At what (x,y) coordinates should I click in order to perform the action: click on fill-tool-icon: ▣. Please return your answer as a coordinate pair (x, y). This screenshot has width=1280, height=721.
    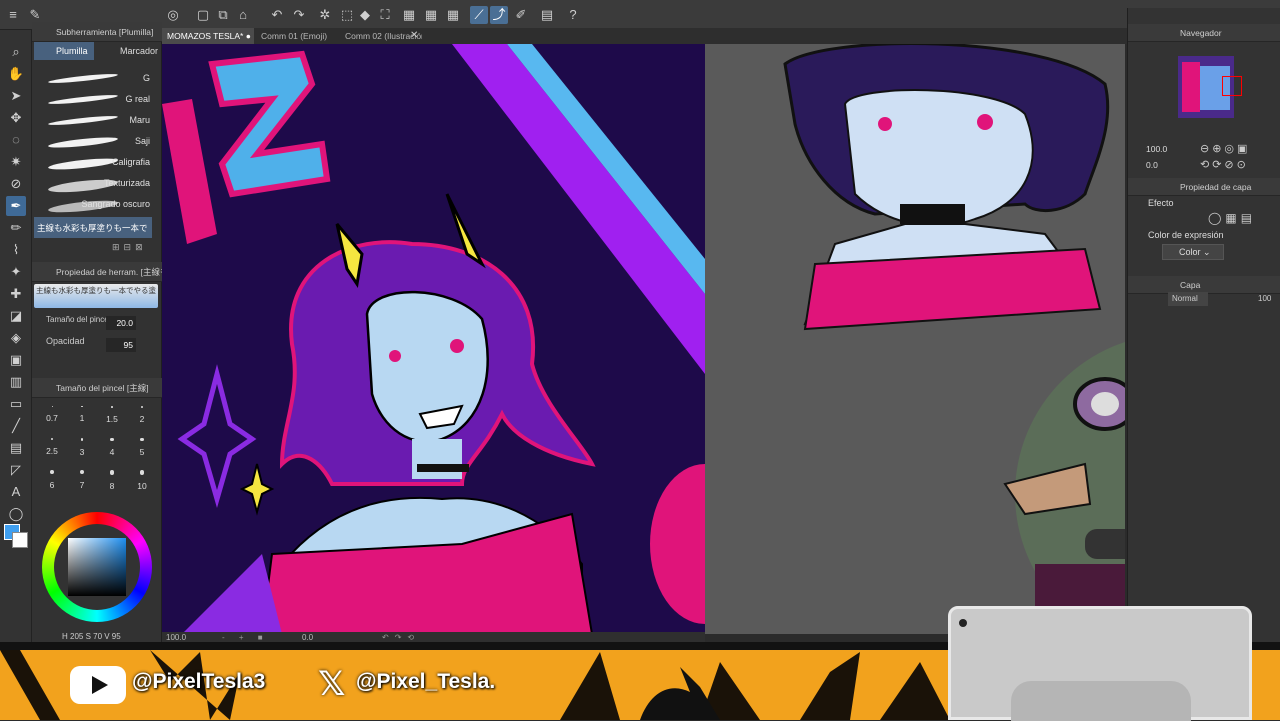
    Looking at the image, I should click on (16, 360).